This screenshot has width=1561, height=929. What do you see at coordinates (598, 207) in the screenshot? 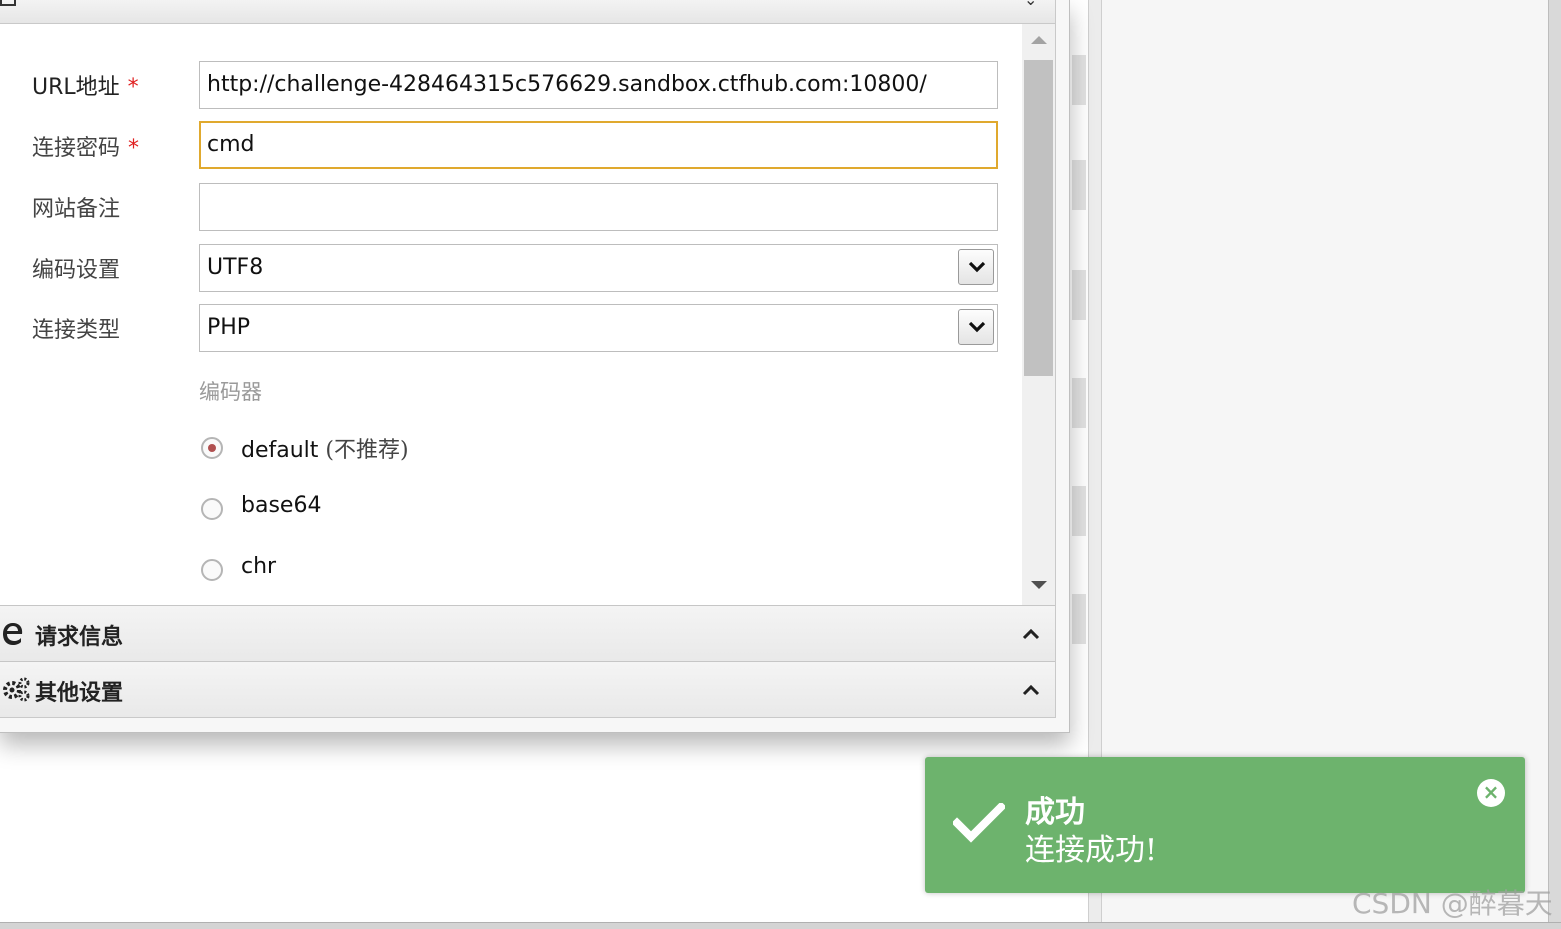
I see `note-input` at bounding box center [598, 207].